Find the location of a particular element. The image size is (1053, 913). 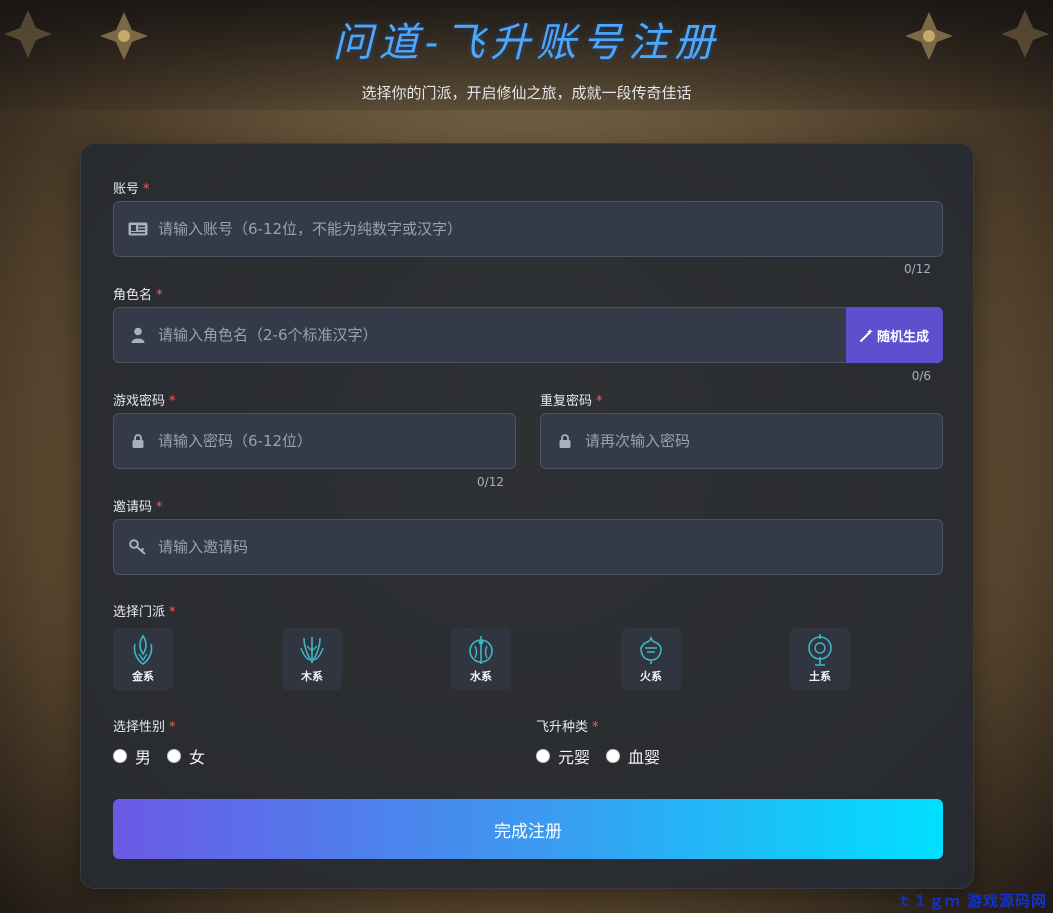

sect-label: 选择门派 * is located at coordinates (144, 612).